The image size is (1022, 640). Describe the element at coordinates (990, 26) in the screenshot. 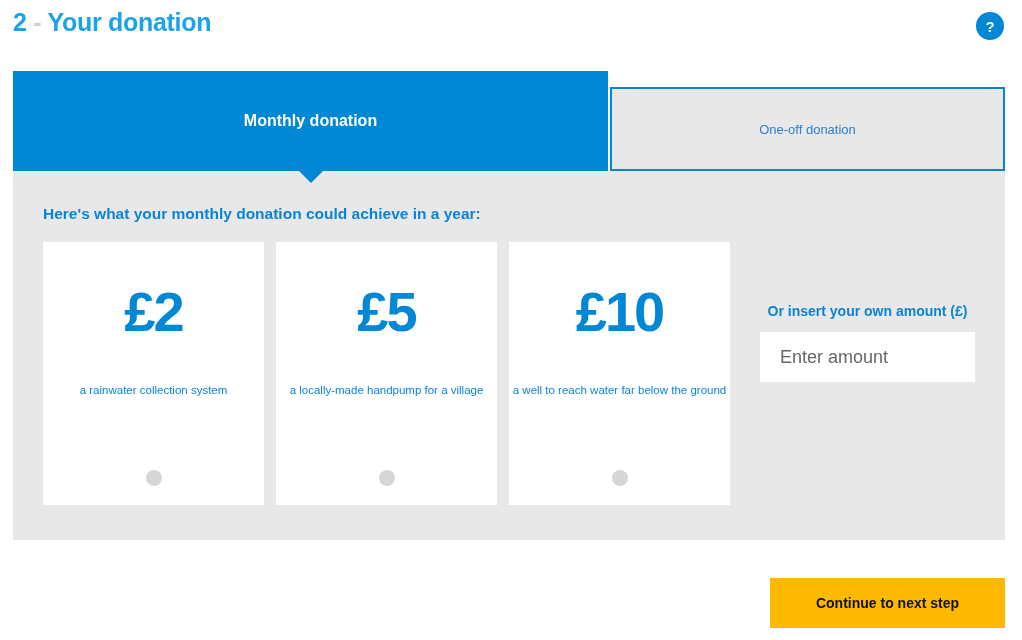

I see `help-button: ?` at that location.